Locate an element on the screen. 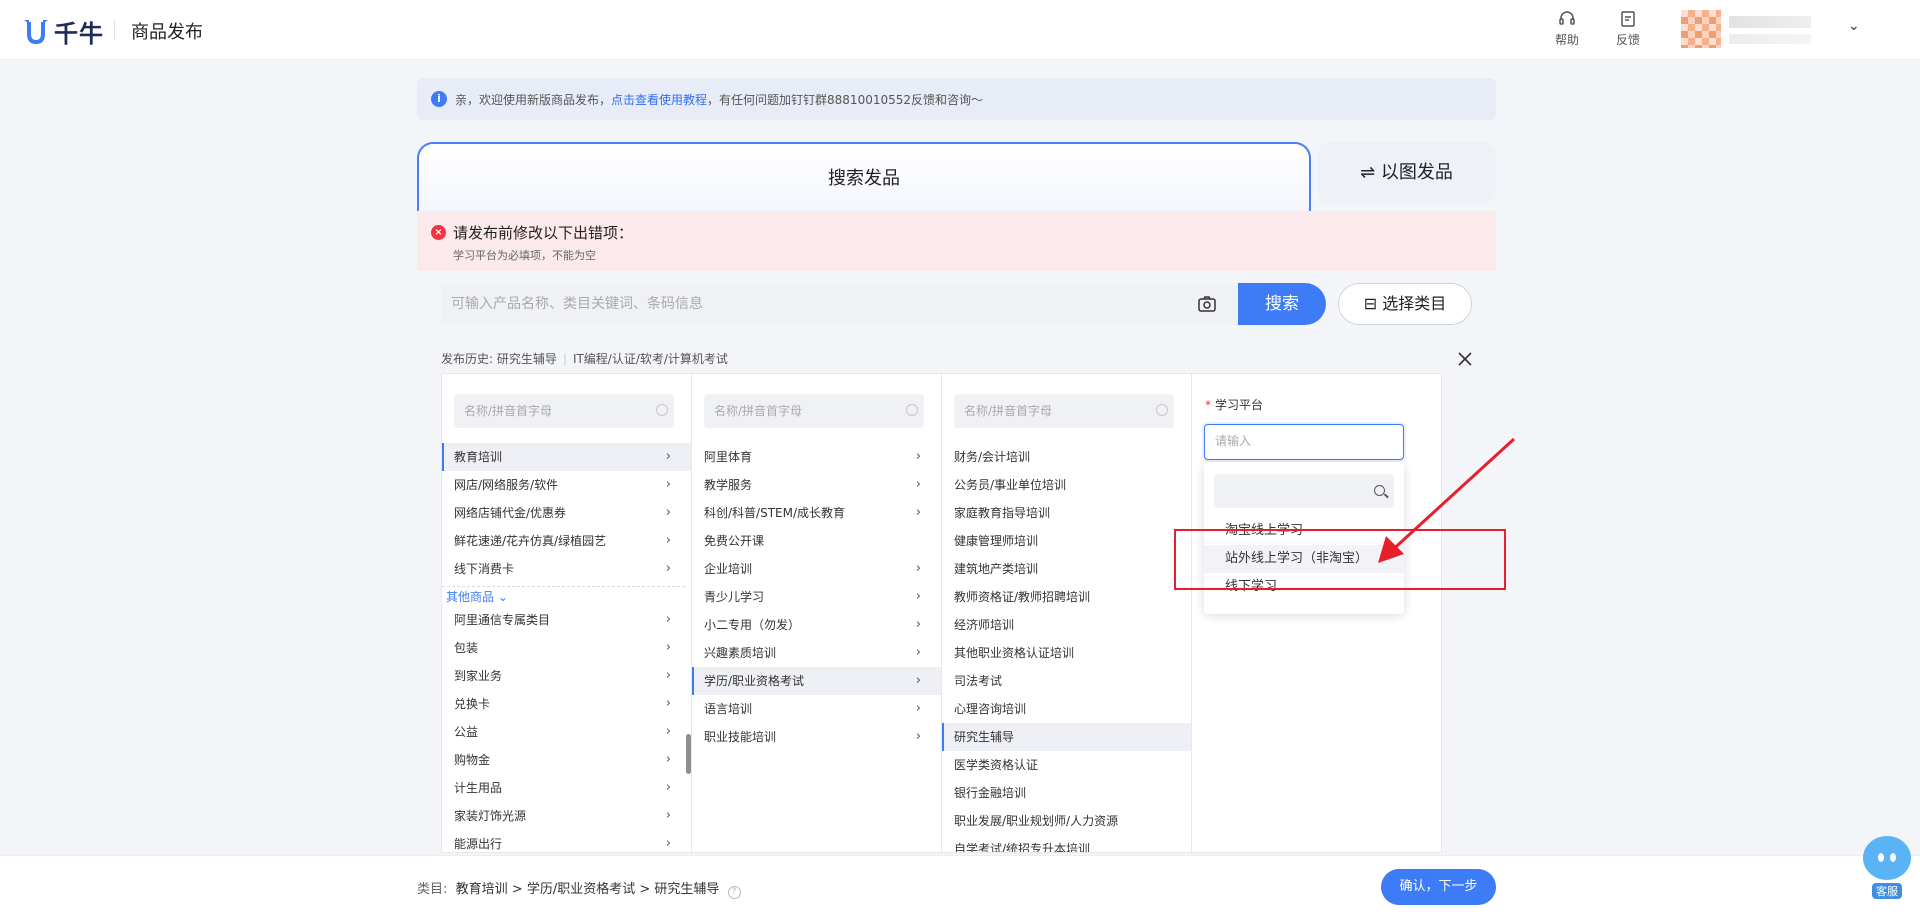 Image resolution: width=1920 pixels, height=919 pixels. customer-service-button: 客服 is located at coordinates (1887, 867).